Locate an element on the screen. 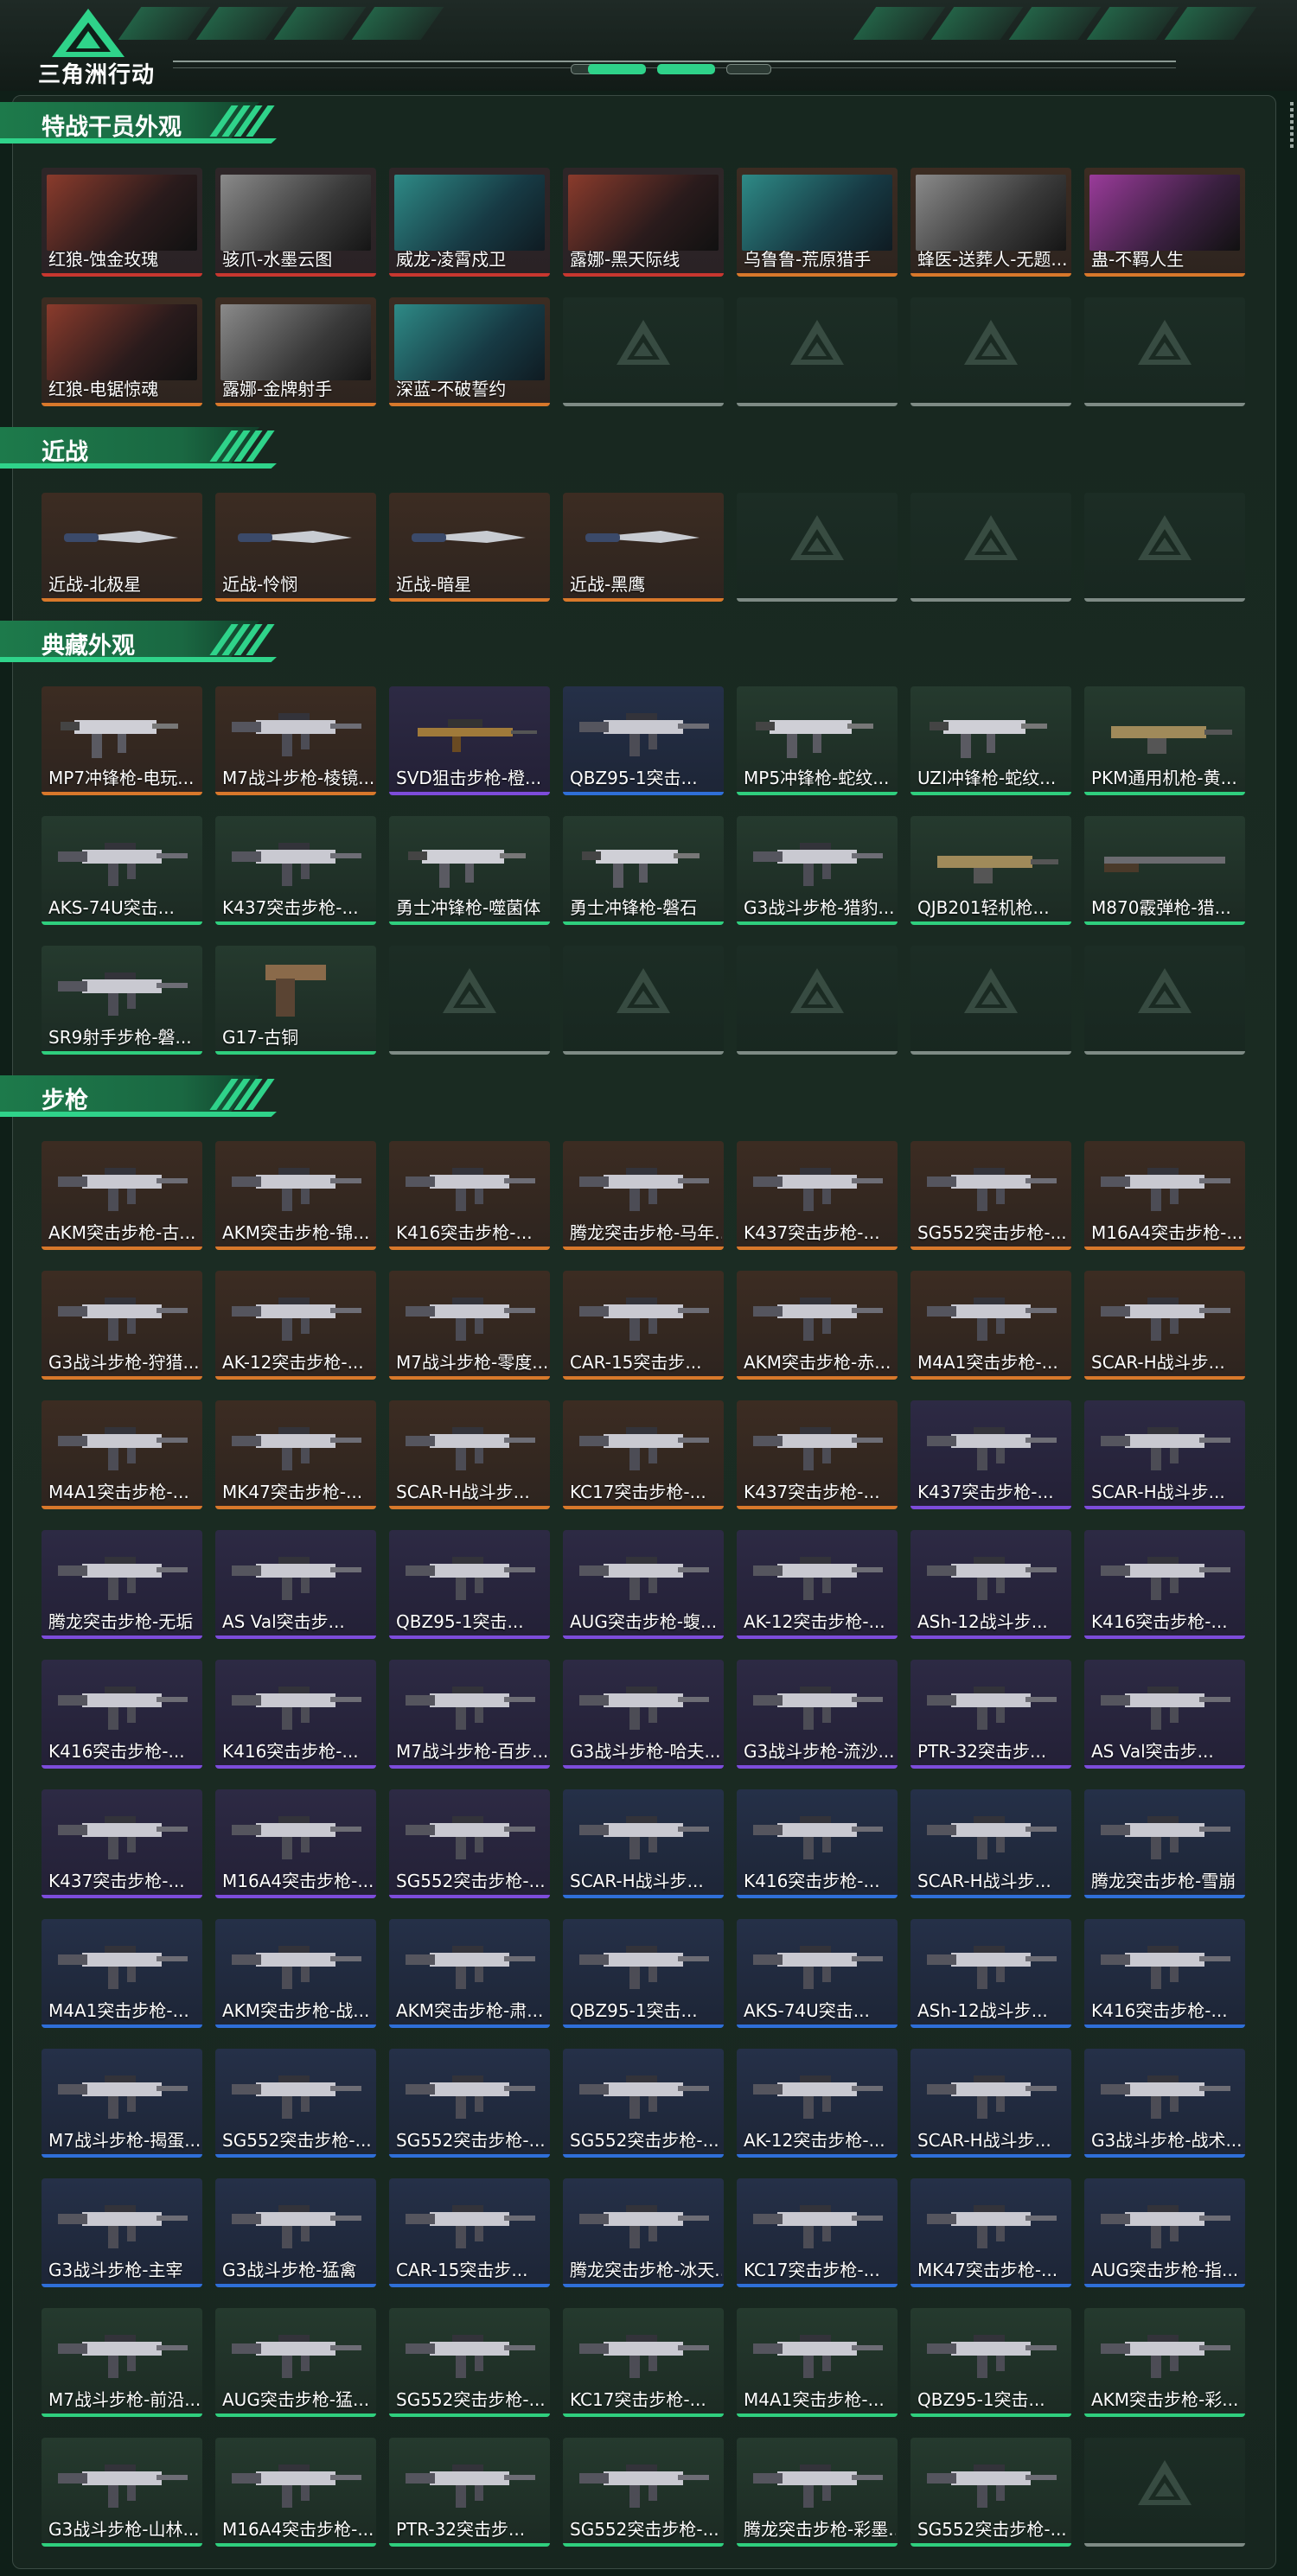 The width and height of the screenshot is (1297, 2576). skin-card: 近战-北极星 is located at coordinates (122, 547).